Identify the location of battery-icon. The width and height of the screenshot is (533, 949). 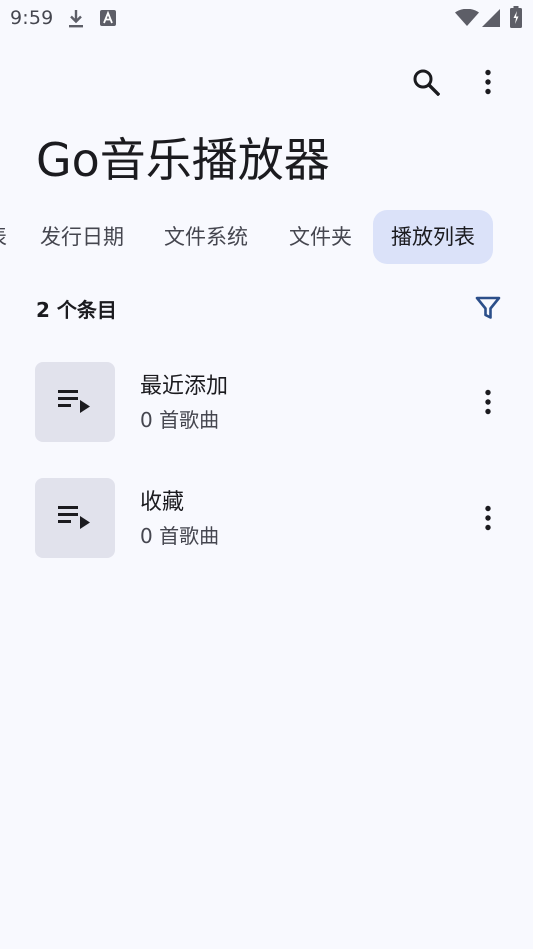
(516, 19).